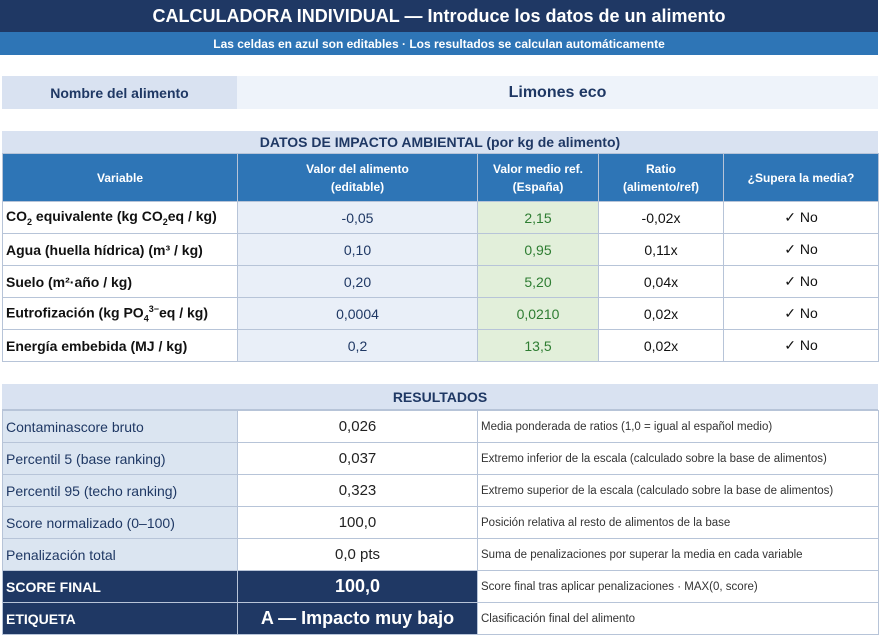 The height and width of the screenshot is (637, 885). What do you see at coordinates (357, 345) in the screenshot?
I see `food-value-cell: 0,2` at bounding box center [357, 345].